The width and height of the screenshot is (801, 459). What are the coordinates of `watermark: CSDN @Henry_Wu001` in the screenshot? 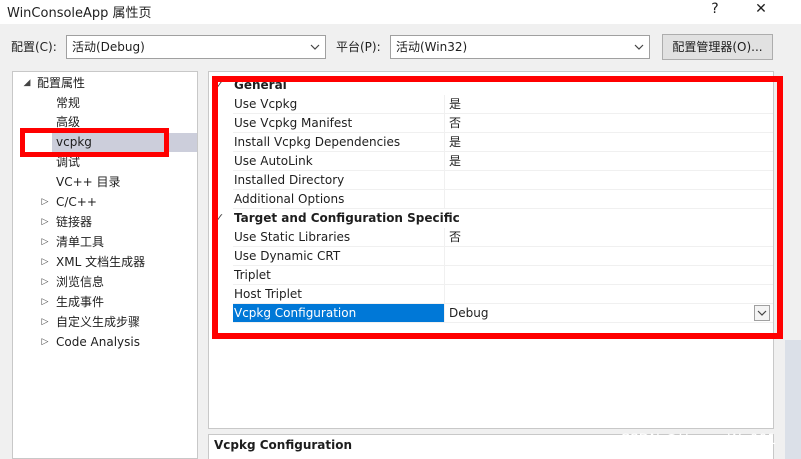 It's located at (698, 440).